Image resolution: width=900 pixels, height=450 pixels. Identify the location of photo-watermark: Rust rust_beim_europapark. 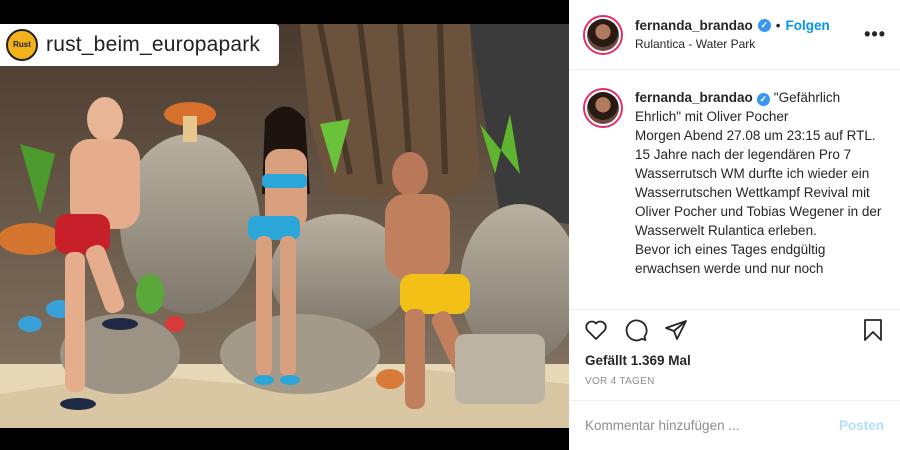
(139, 45).